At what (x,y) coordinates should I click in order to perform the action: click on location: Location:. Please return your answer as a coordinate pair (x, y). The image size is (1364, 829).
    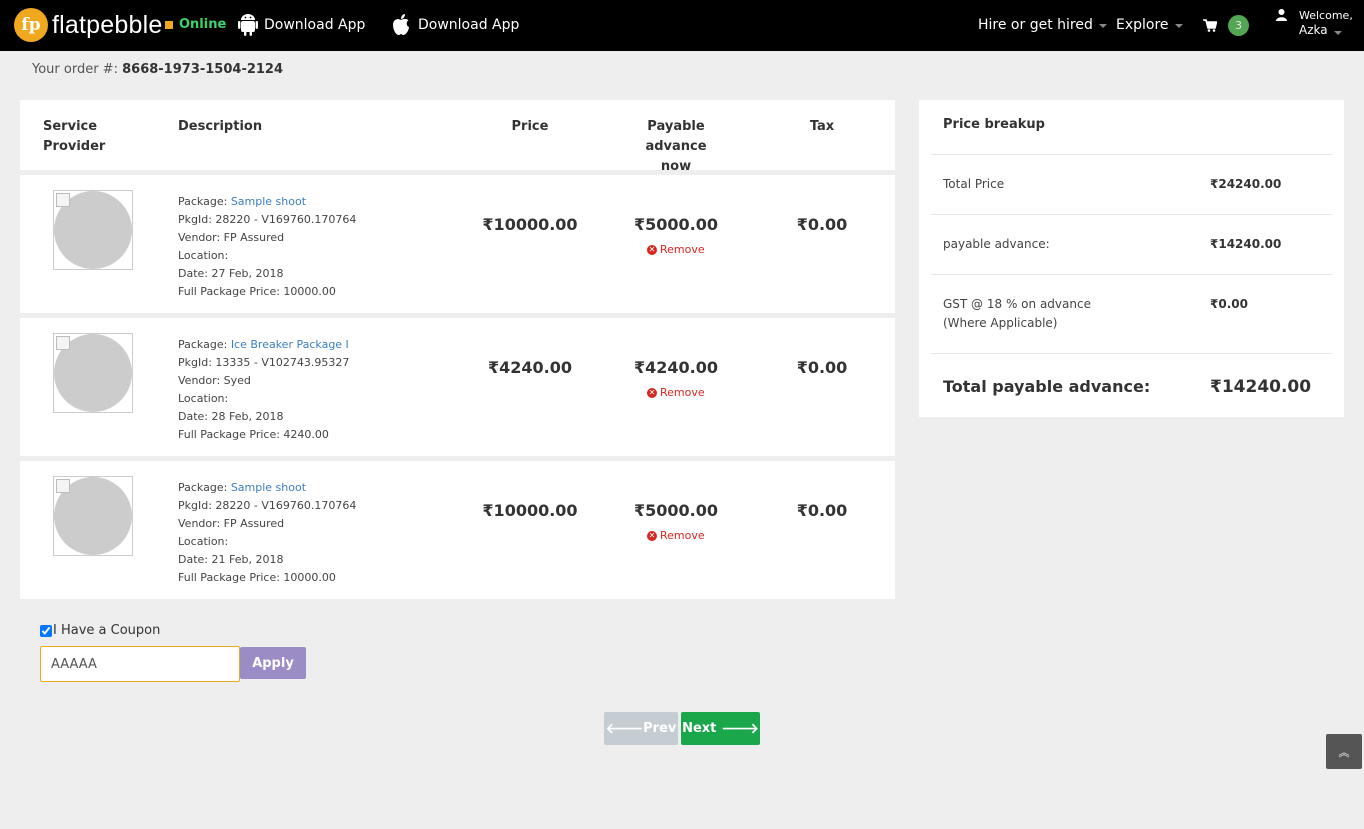
    Looking at the image, I should click on (203, 255).